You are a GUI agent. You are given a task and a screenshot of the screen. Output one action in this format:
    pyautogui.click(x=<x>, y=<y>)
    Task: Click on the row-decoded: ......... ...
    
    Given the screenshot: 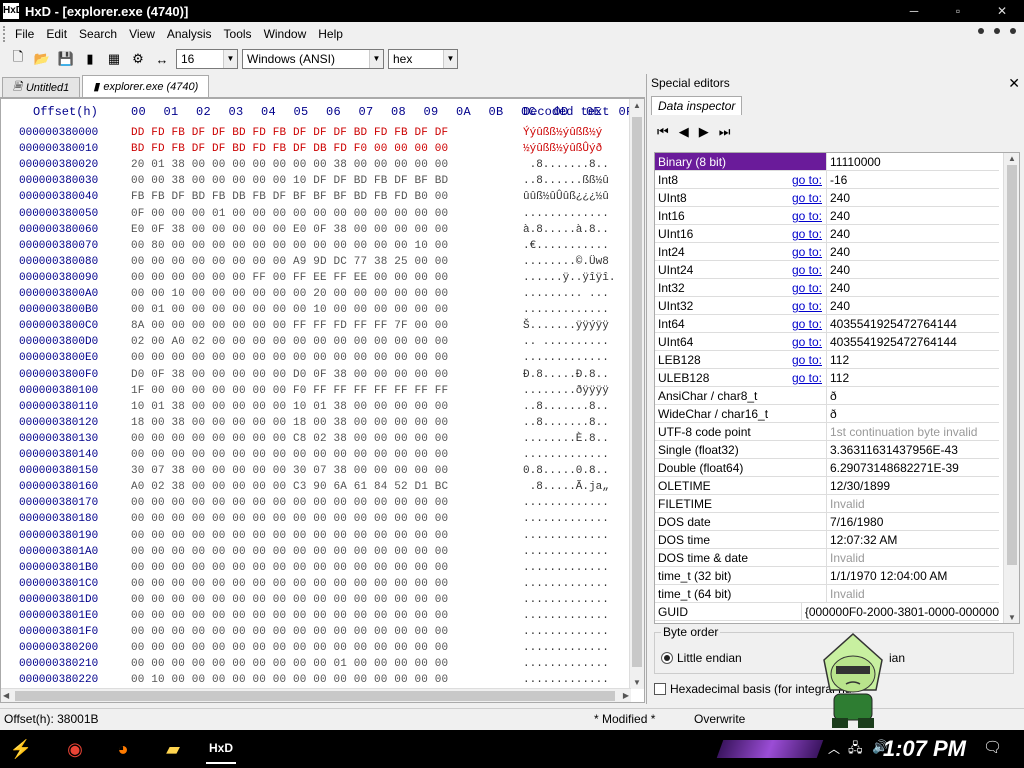 What is the action you would take?
    pyautogui.click(x=566, y=294)
    